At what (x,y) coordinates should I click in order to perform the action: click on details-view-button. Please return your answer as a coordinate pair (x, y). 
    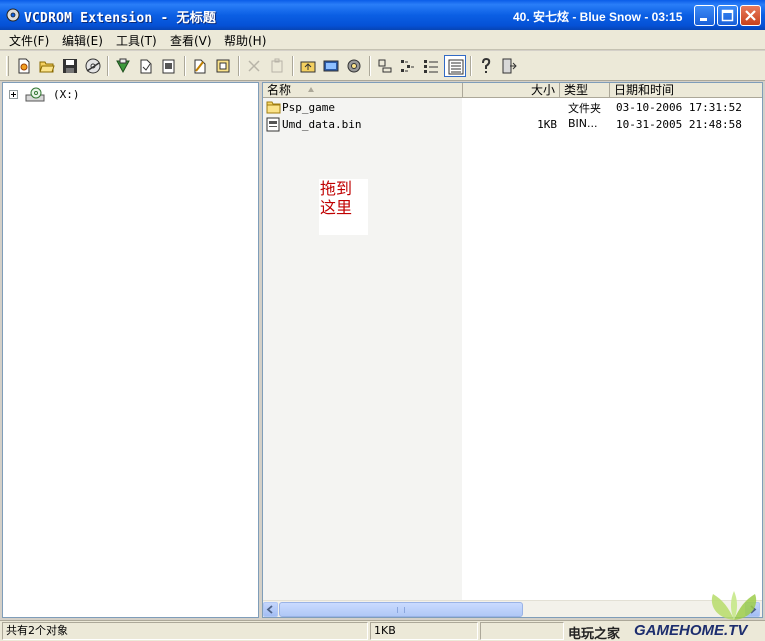
    Looking at the image, I should click on (455, 66).